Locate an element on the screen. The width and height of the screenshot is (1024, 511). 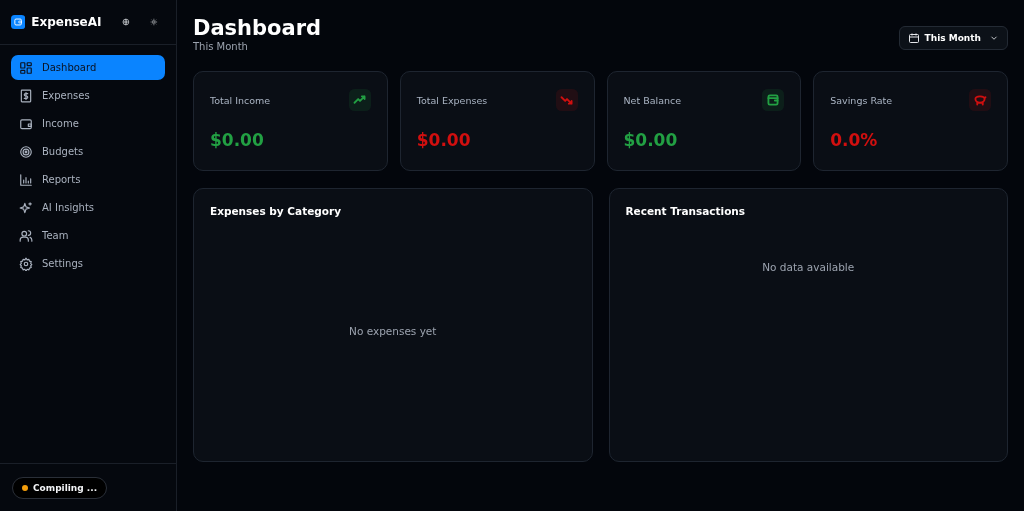
trend-down-icon is located at coordinates (566, 100).